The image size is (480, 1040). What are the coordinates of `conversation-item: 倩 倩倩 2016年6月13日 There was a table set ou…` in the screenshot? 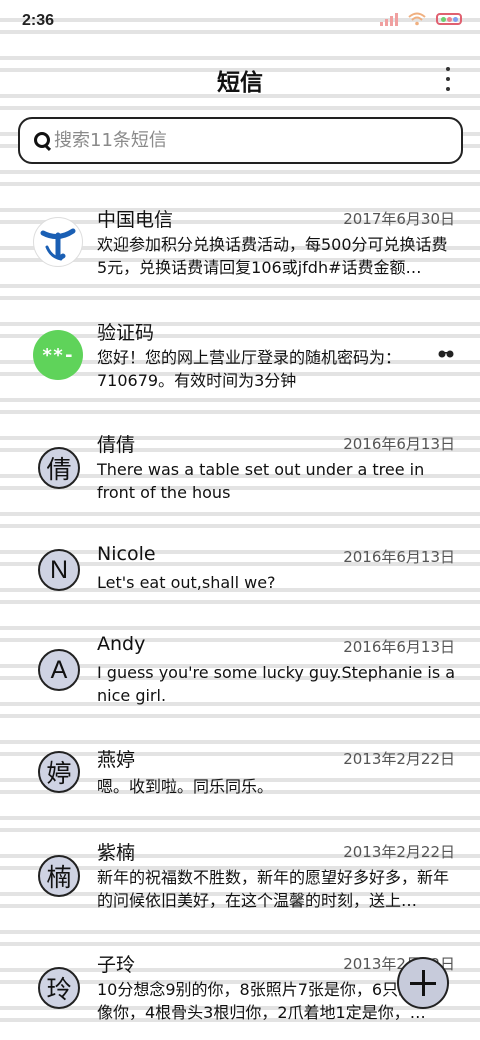 It's located at (240, 470).